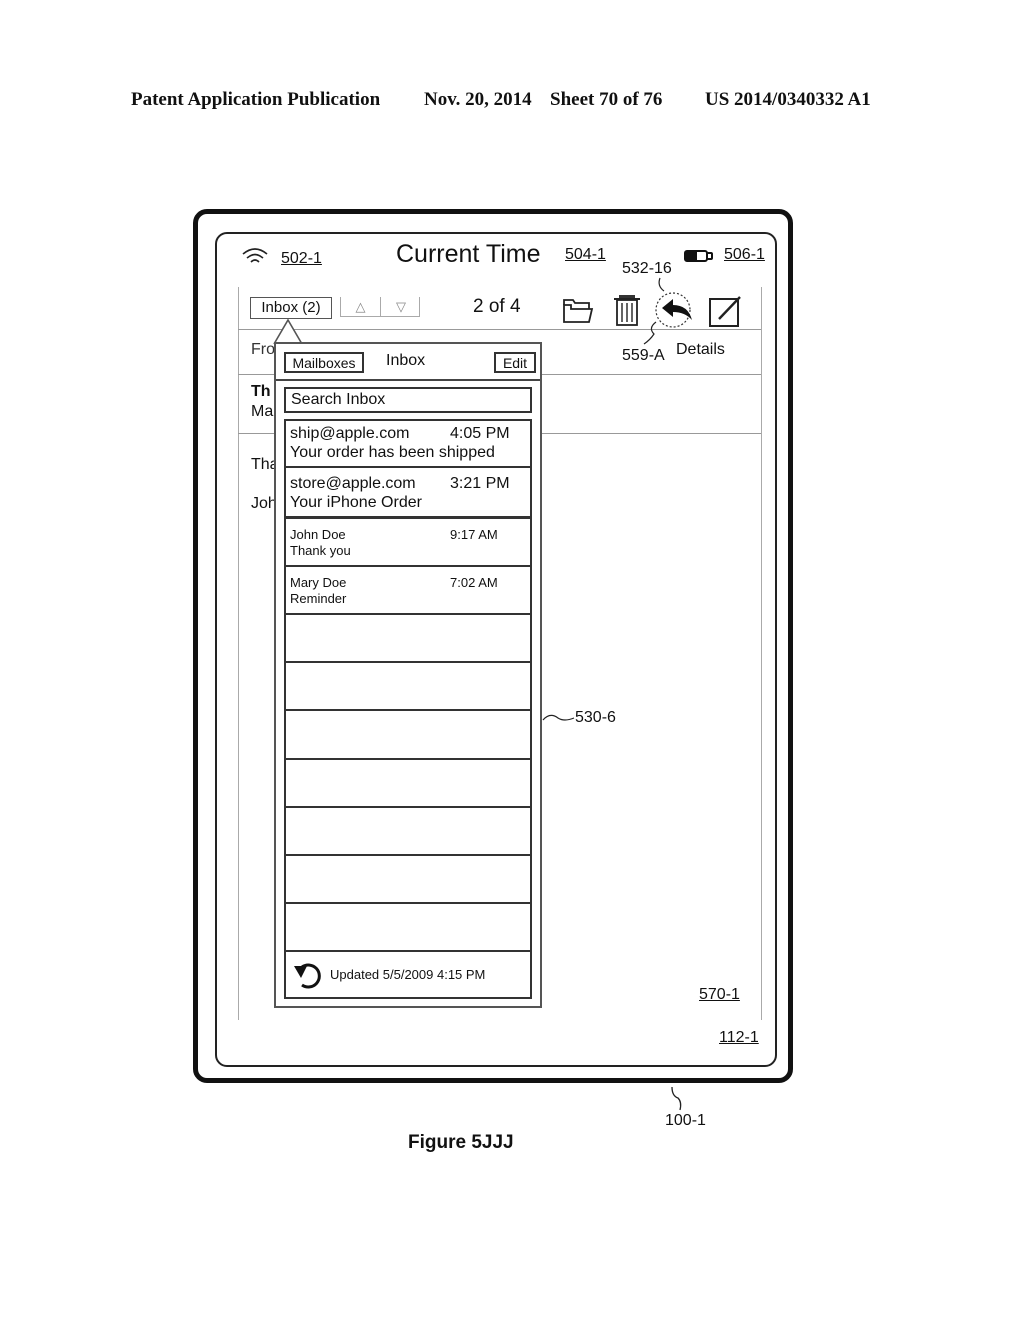 The width and height of the screenshot is (1024, 1320). I want to click on email-subject: Thank you, so click(320, 550).